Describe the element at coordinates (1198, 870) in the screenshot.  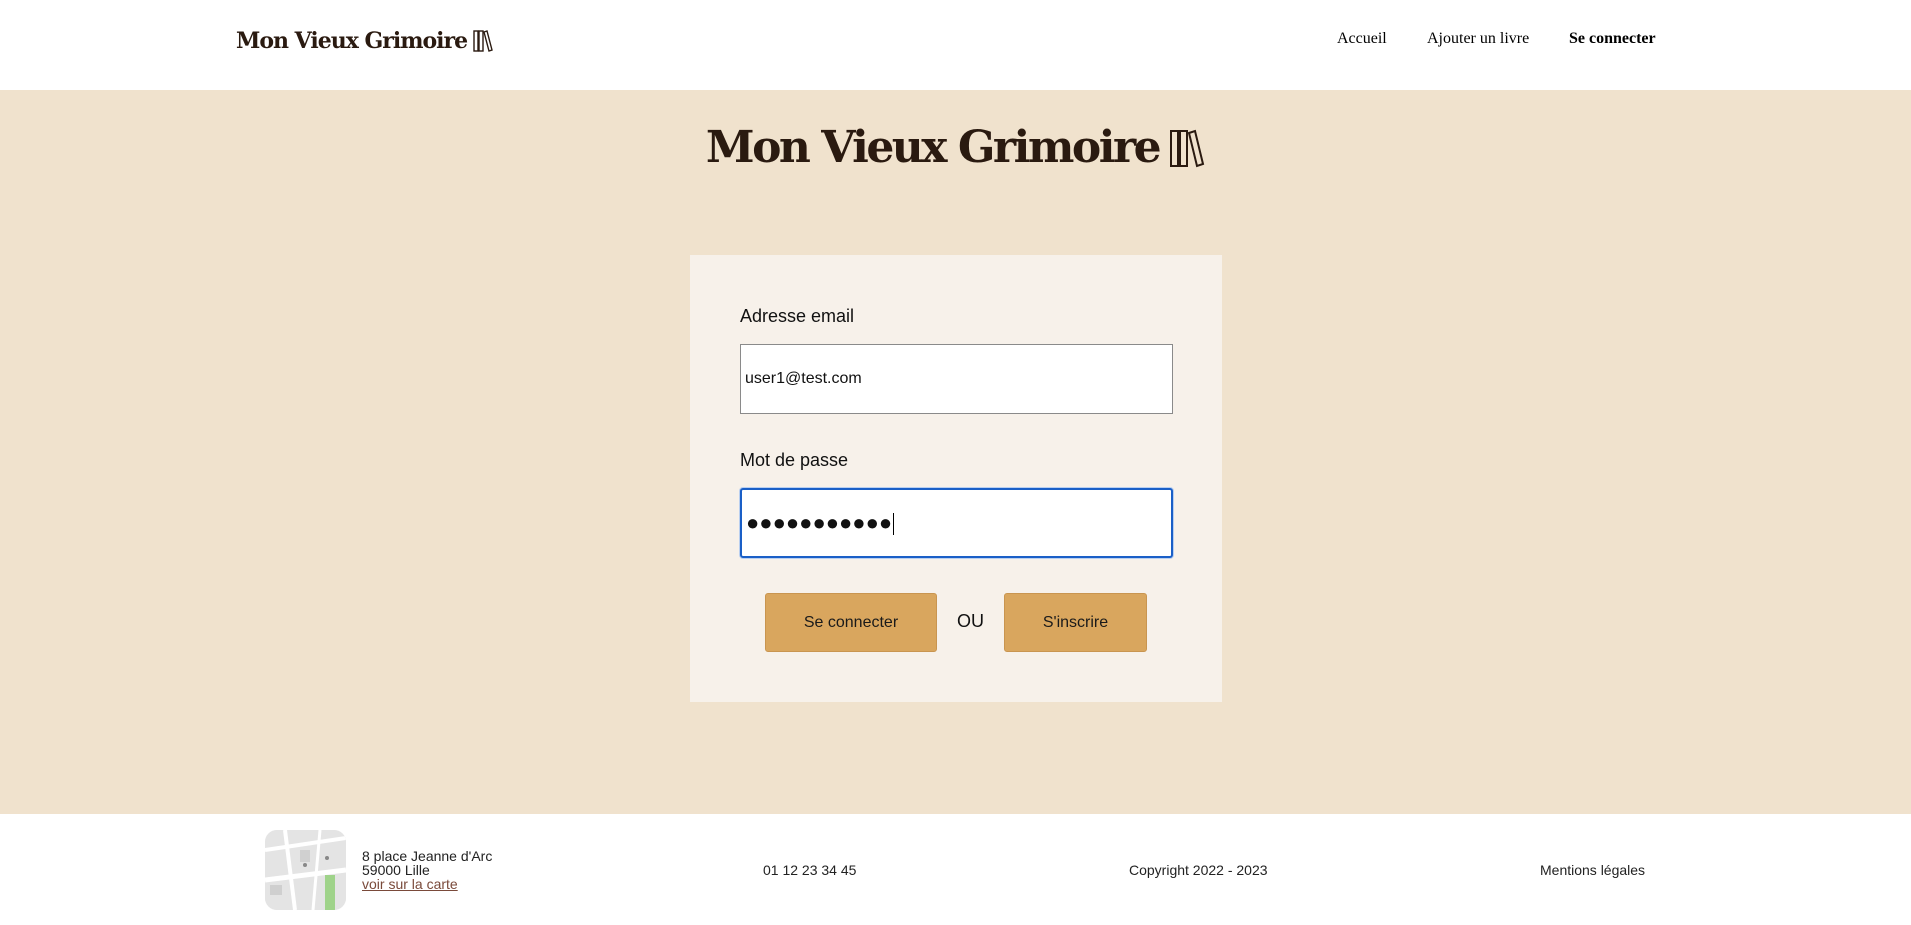
I see `footer-copyright: Copyright 2022 - 2023` at that location.